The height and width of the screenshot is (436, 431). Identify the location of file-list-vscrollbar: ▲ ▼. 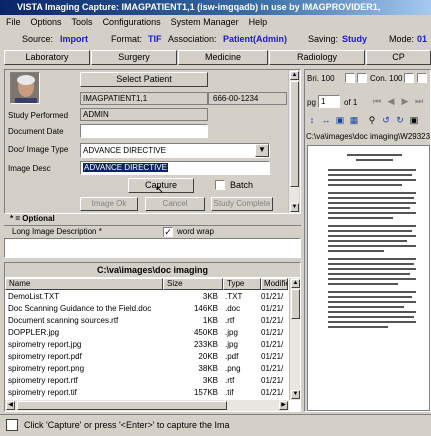
(294, 339).